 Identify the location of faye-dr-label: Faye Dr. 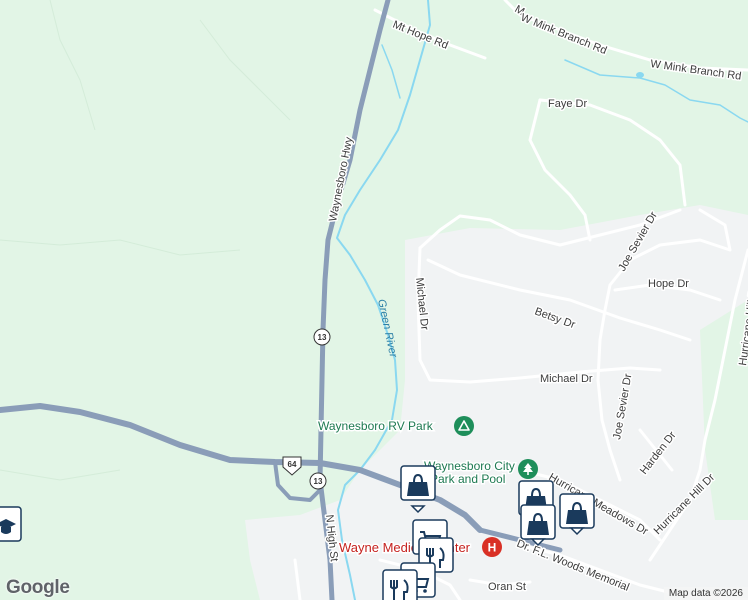
(567, 104).